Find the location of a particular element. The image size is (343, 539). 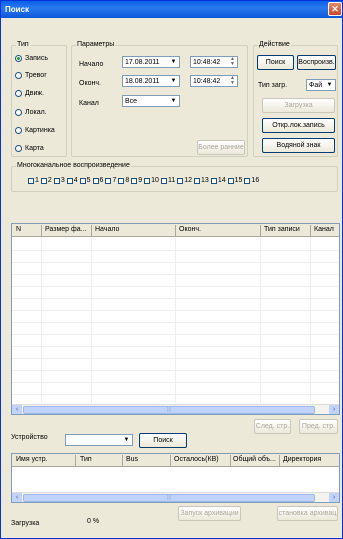

window-title: Поиск is located at coordinates (17, 9).